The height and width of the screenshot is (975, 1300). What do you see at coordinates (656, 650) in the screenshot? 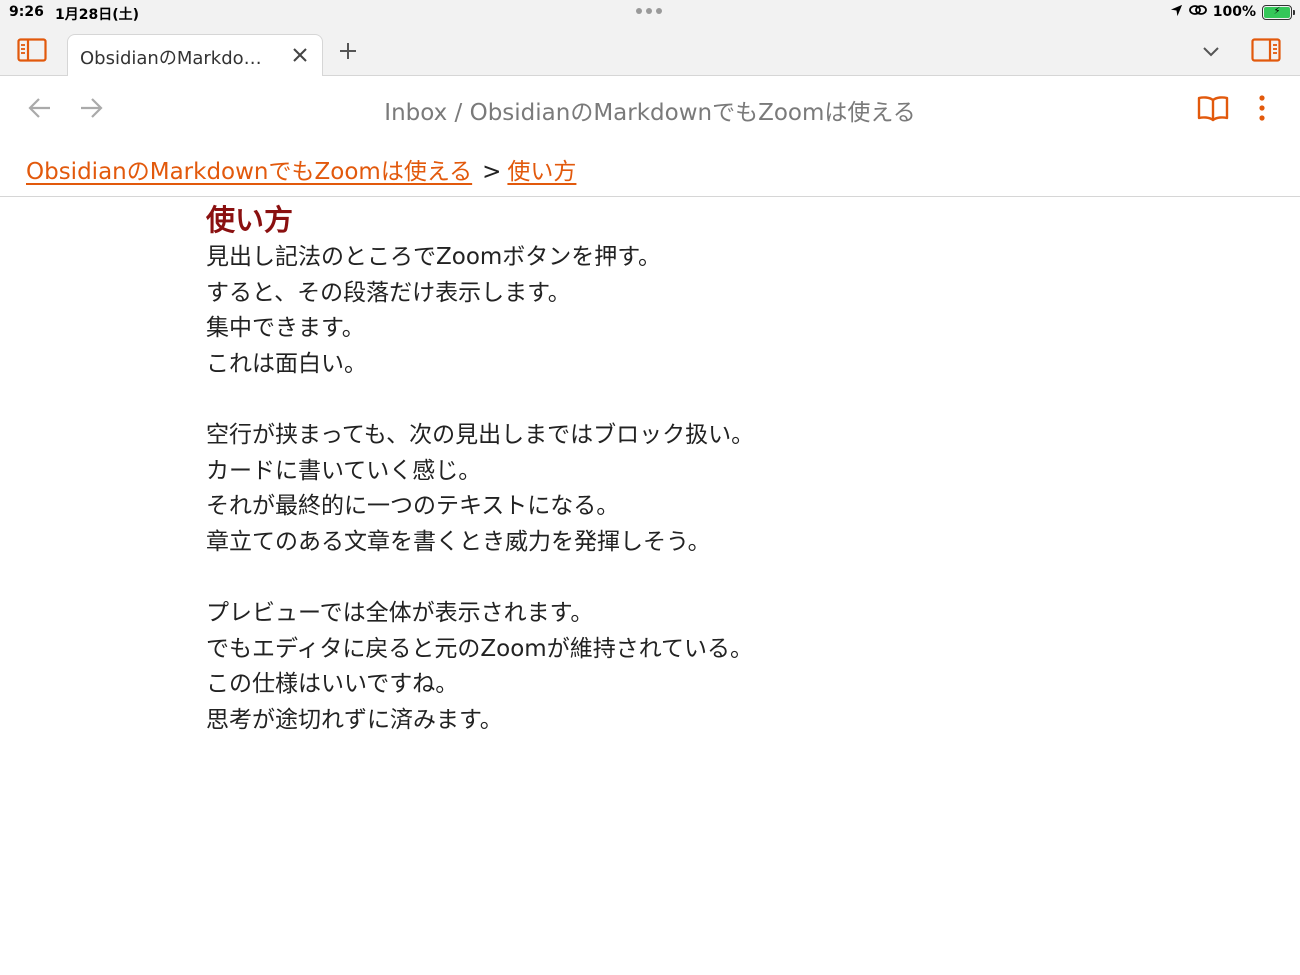
I see `text-line: でもエディタに戻ると元のZoomが維持されている。` at bounding box center [656, 650].